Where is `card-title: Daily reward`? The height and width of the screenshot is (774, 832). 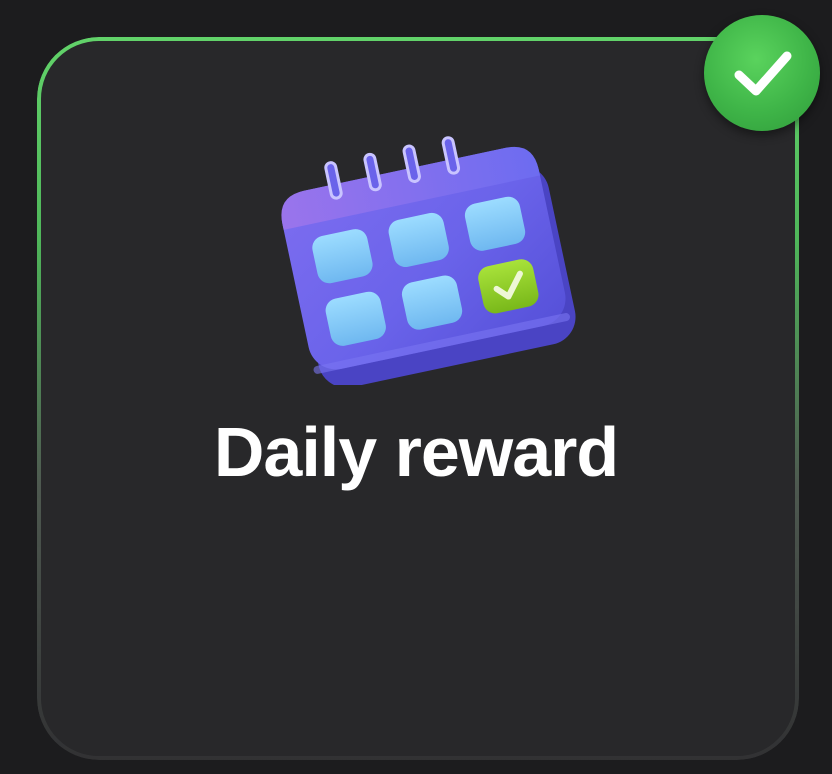 card-title: Daily reward is located at coordinates (416, 452).